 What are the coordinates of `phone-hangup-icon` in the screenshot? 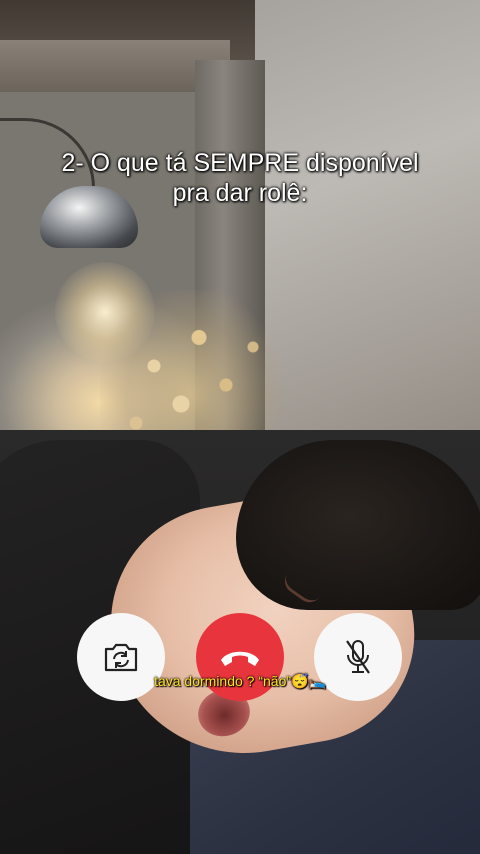 It's located at (240, 658).